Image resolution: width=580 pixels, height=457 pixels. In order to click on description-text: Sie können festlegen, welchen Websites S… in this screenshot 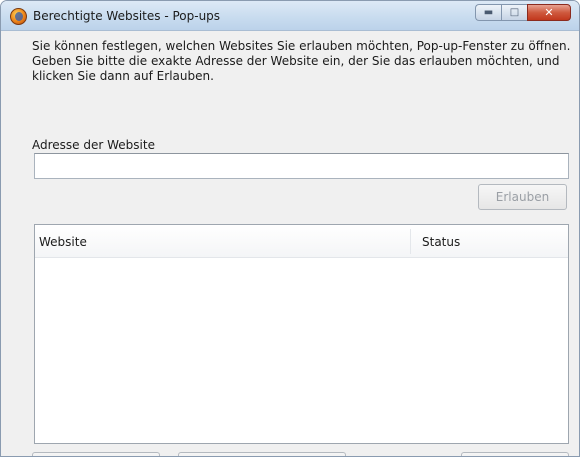, I will do `click(301, 61)`.